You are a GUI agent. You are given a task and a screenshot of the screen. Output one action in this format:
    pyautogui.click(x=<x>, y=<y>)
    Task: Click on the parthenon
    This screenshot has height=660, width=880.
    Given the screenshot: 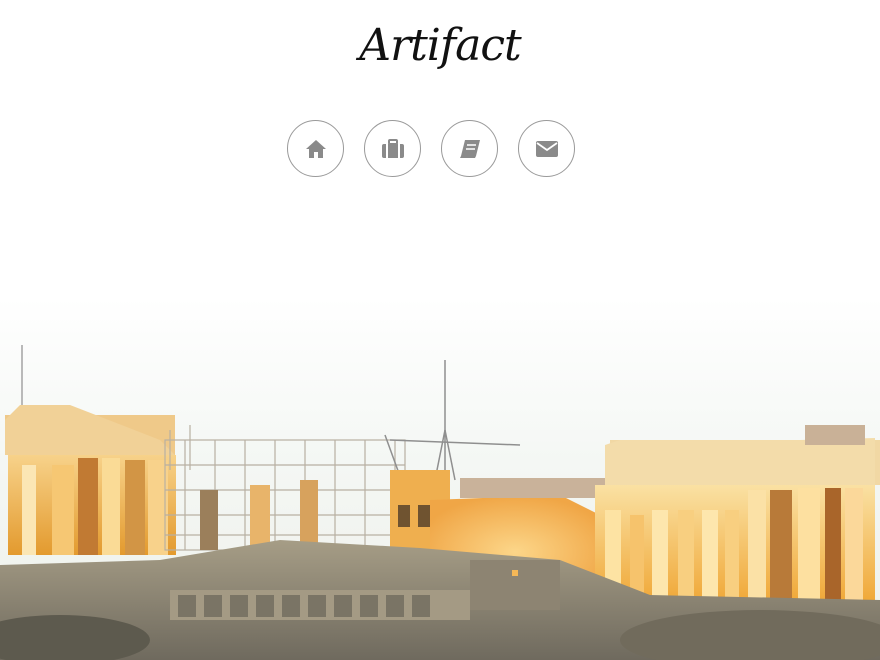 What is the action you would take?
    pyautogui.click(x=737, y=512)
    